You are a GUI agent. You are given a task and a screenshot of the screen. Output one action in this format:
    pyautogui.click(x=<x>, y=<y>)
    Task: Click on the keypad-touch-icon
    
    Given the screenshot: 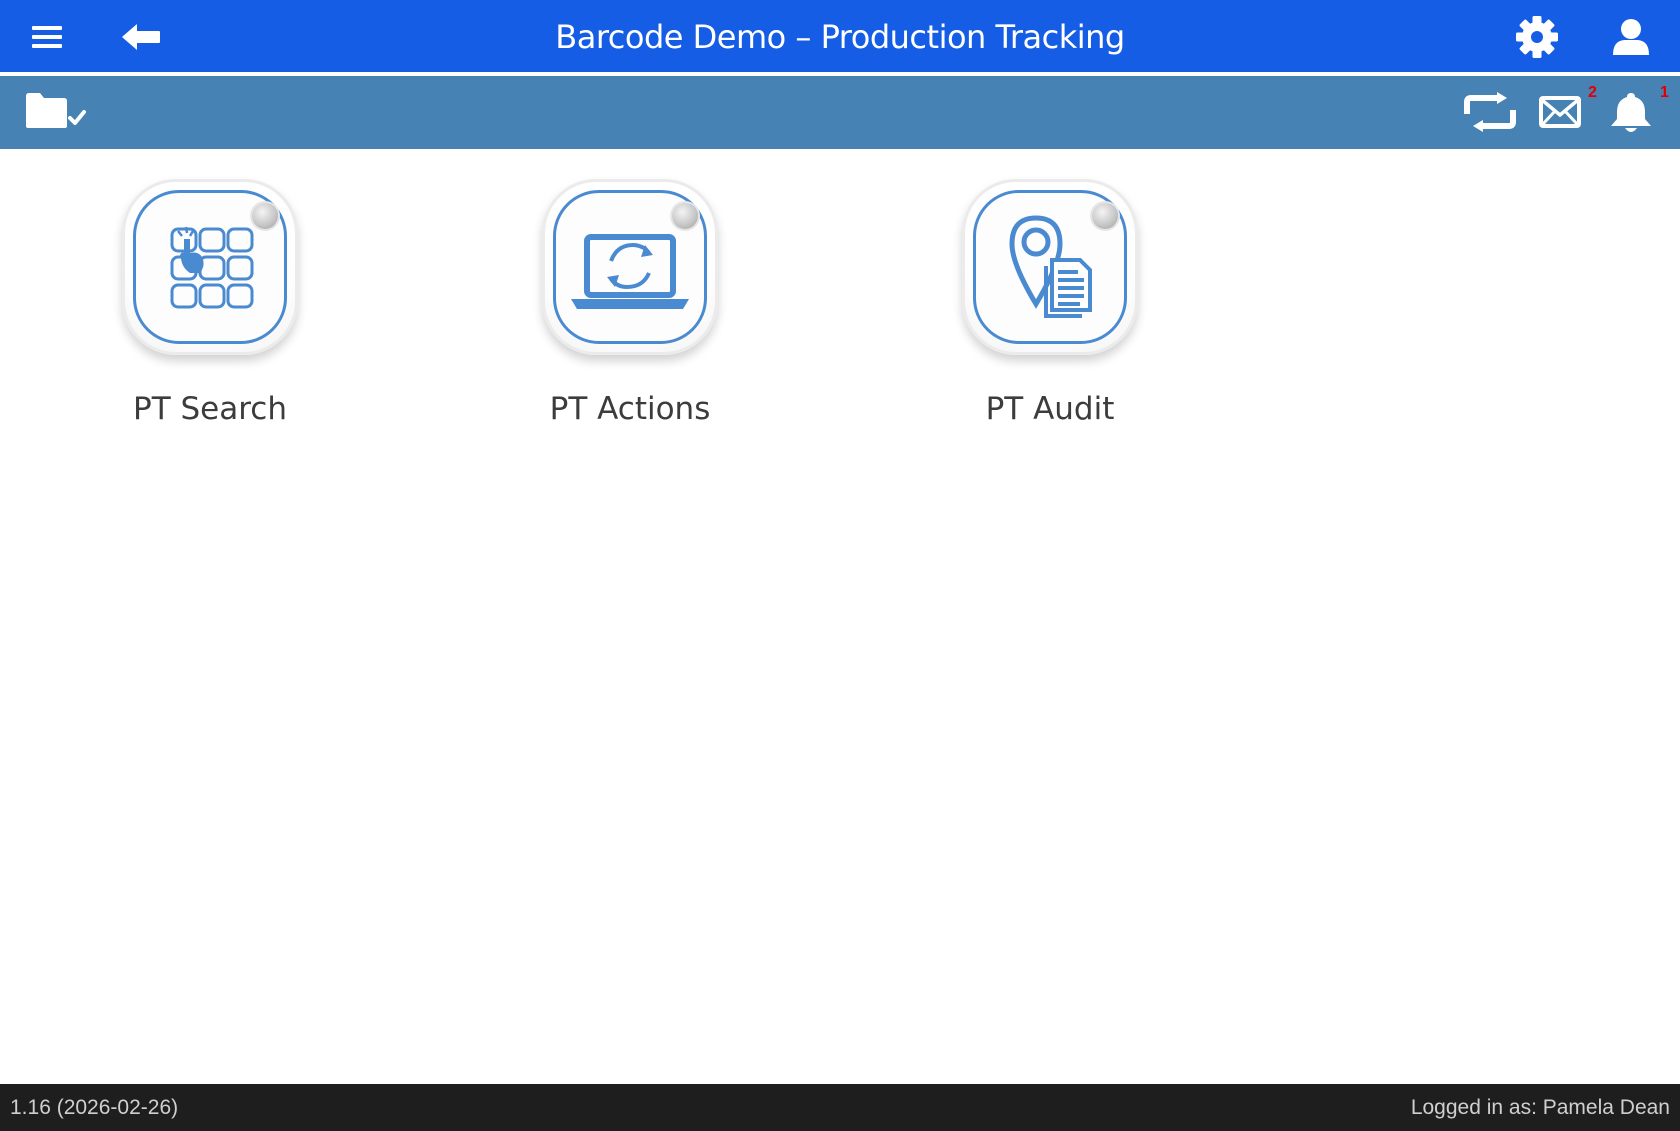 What is the action you would take?
    pyautogui.click(x=212, y=267)
    